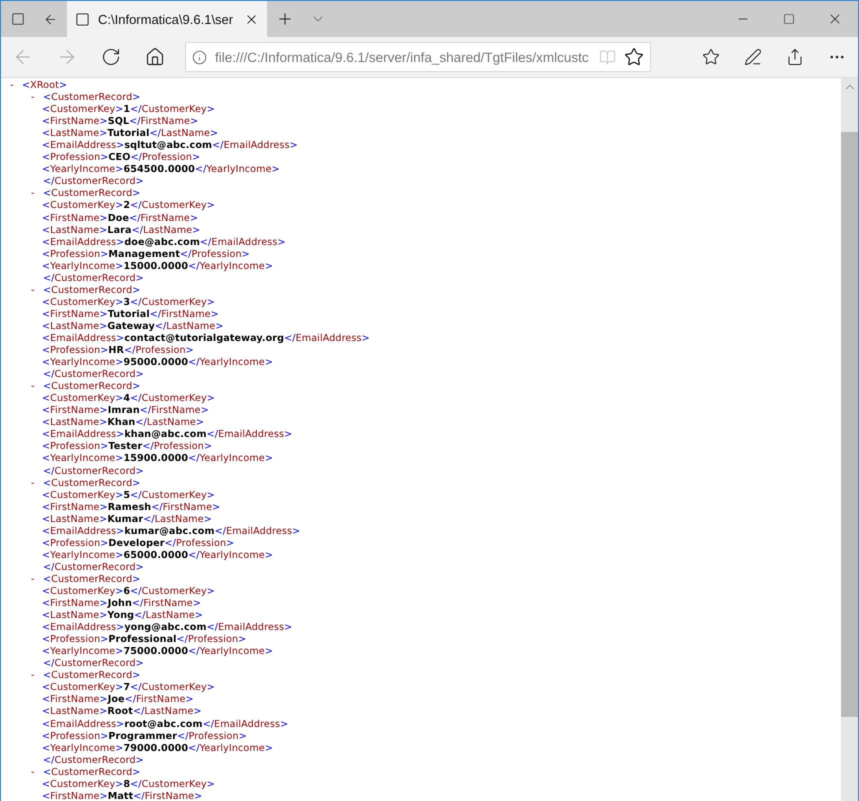  I want to click on xml-line: <CustomerKey>4</CustomerKey>, so click(128, 399).